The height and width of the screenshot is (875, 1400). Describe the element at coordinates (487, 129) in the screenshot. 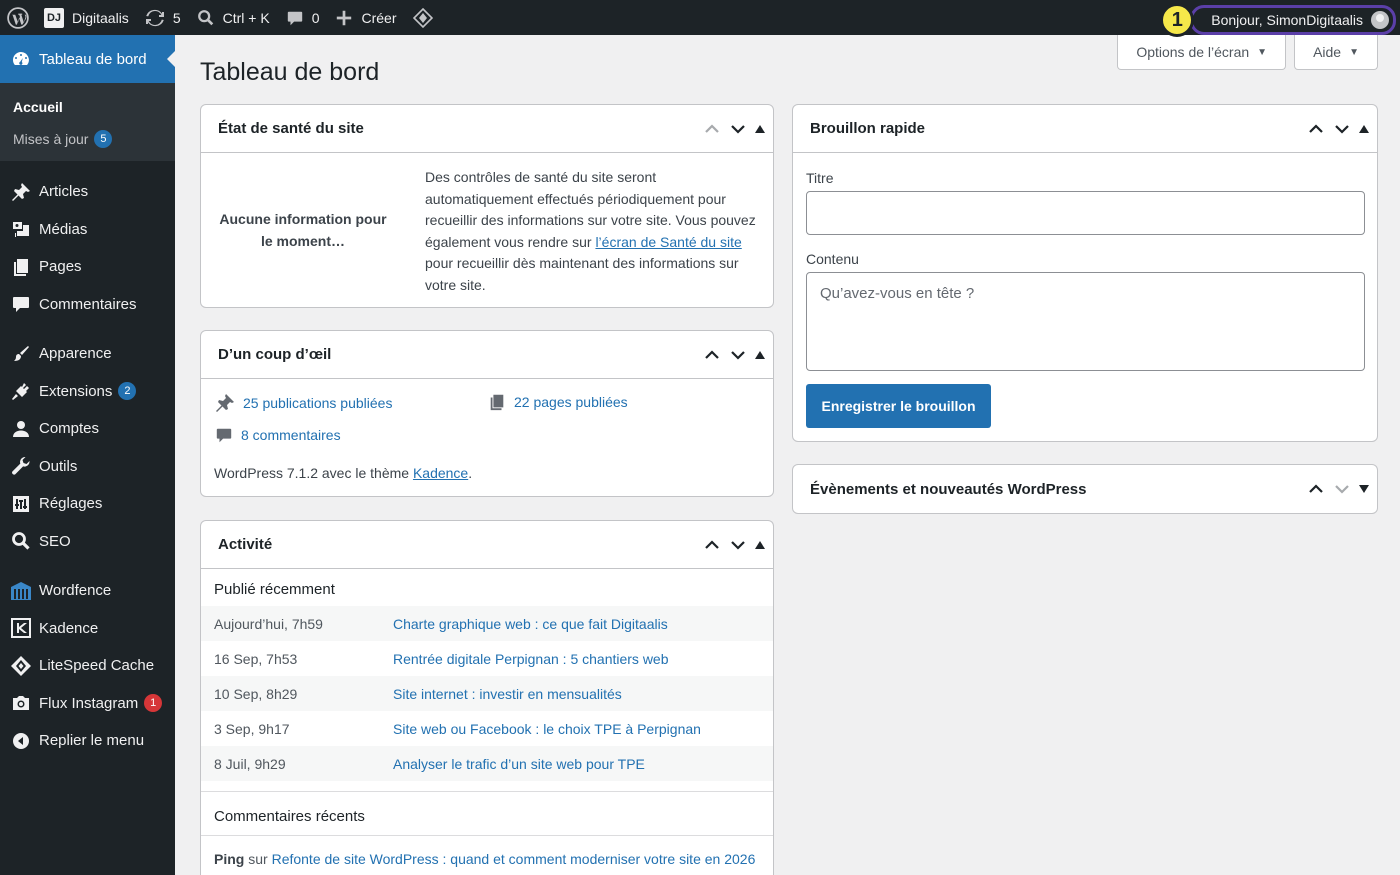

I see `widget-header: État de santé du site` at that location.